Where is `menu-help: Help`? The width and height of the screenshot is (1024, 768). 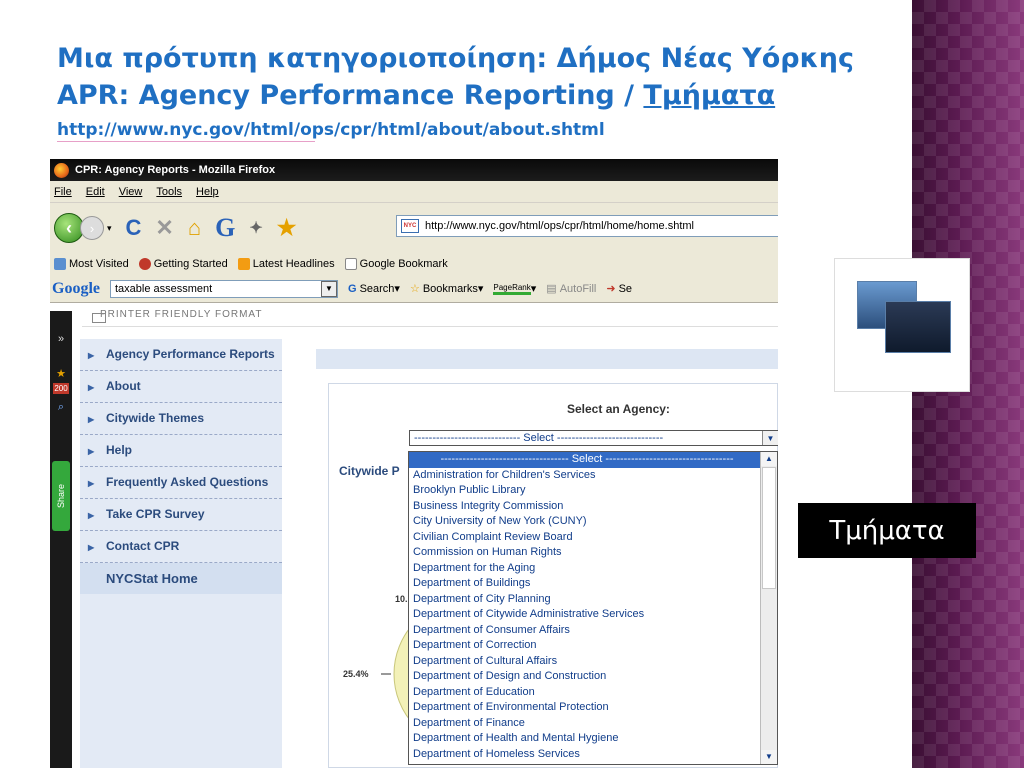
menu-help: Help is located at coordinates (207, 192).